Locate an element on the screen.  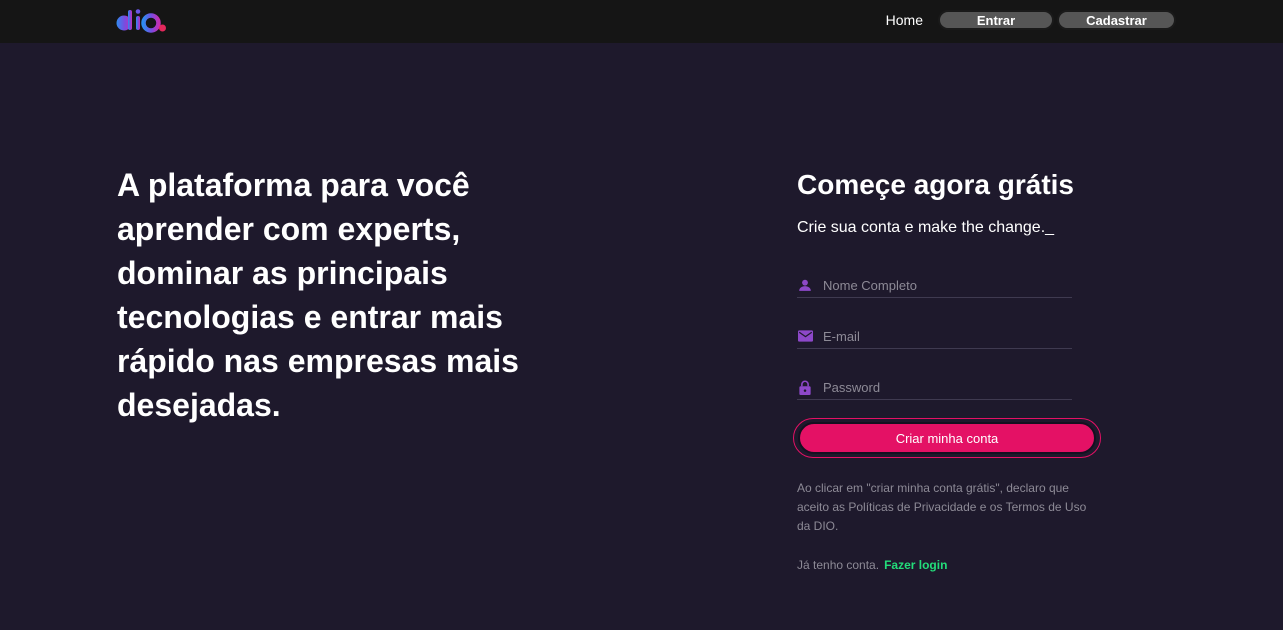
login-button: Entrar is located at coordinates (996, 20).